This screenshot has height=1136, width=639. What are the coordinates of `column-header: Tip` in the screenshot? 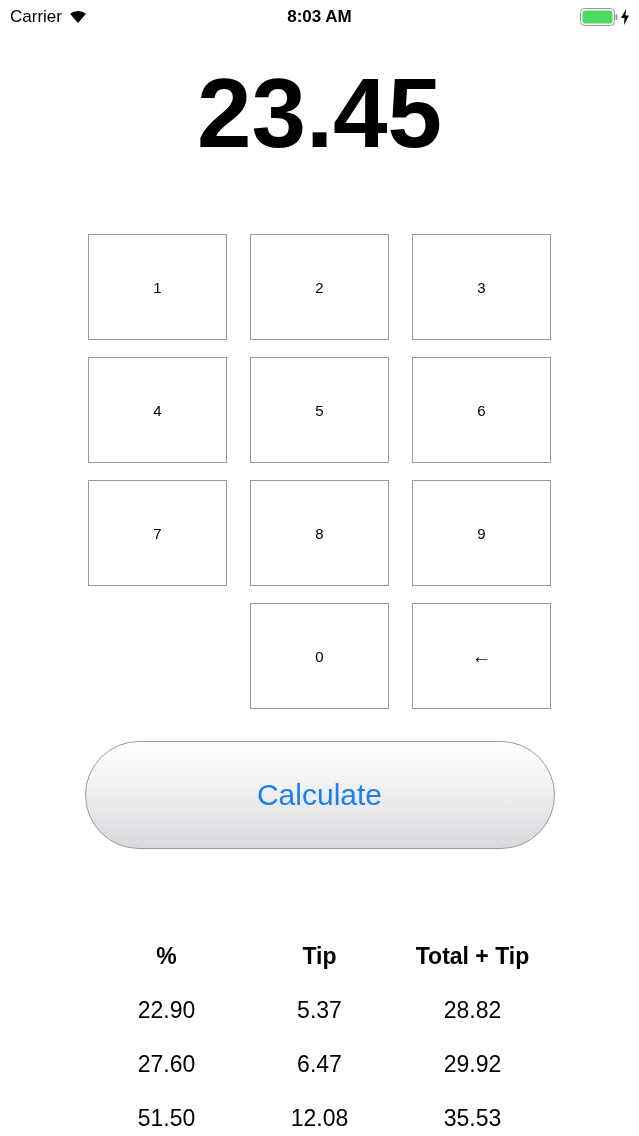 It's located at (319, 956).